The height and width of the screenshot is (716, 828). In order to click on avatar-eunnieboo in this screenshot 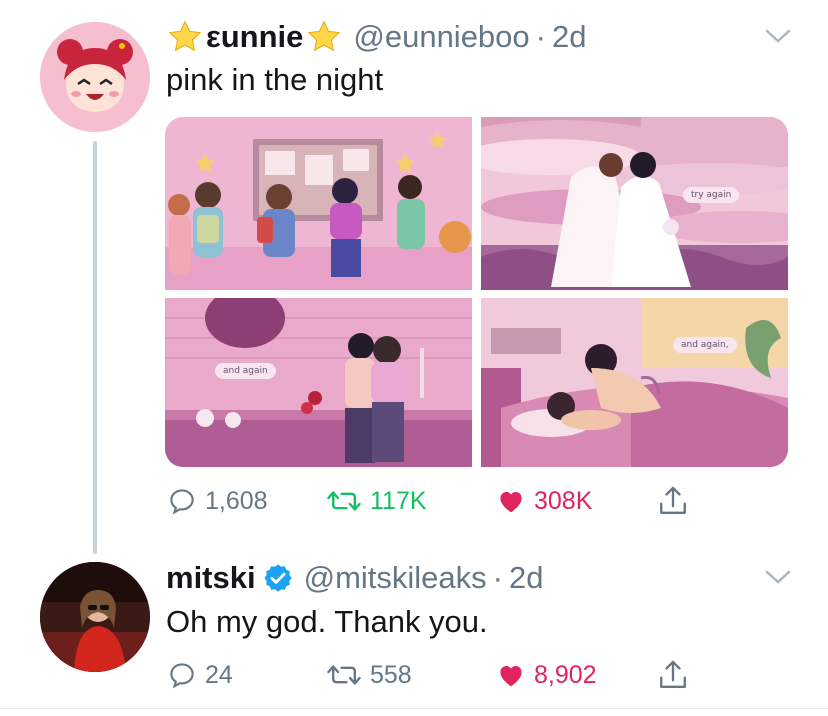, I will do `click(95, 77)`.